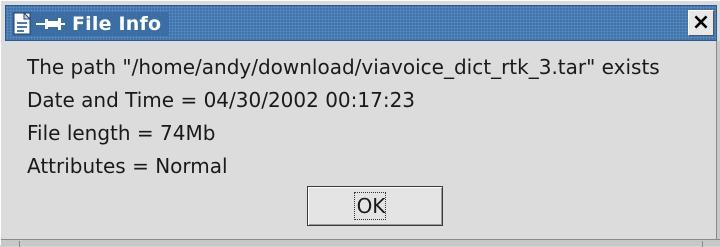  I want to click on pin-icon, so click(51, 24).